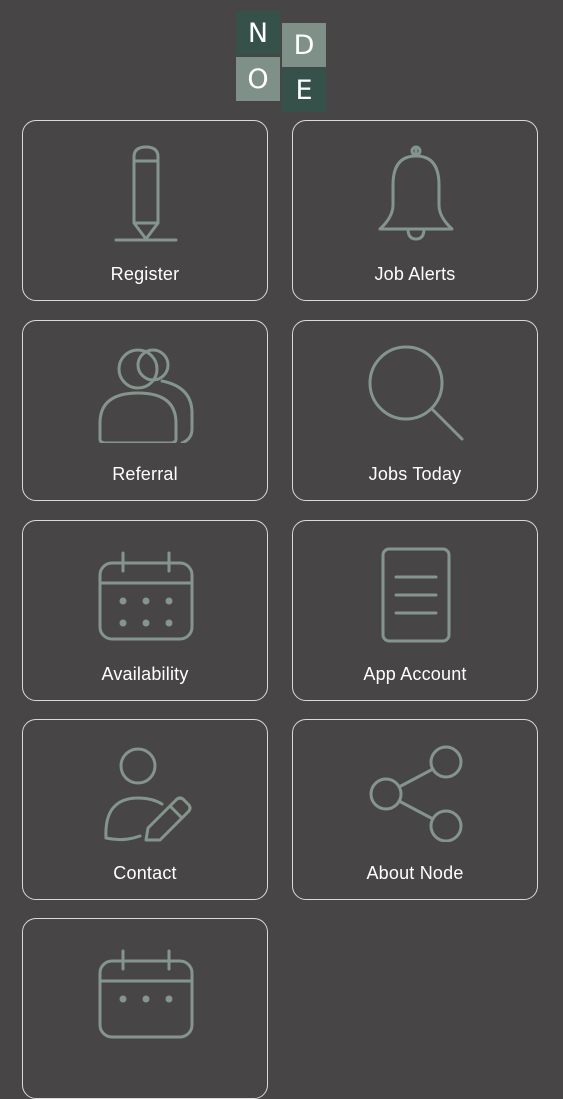 This screenshot has width=563, height=1099. Describe the element at coordinates (146, 393) in the screenshot. I see `users-icon` at that location.